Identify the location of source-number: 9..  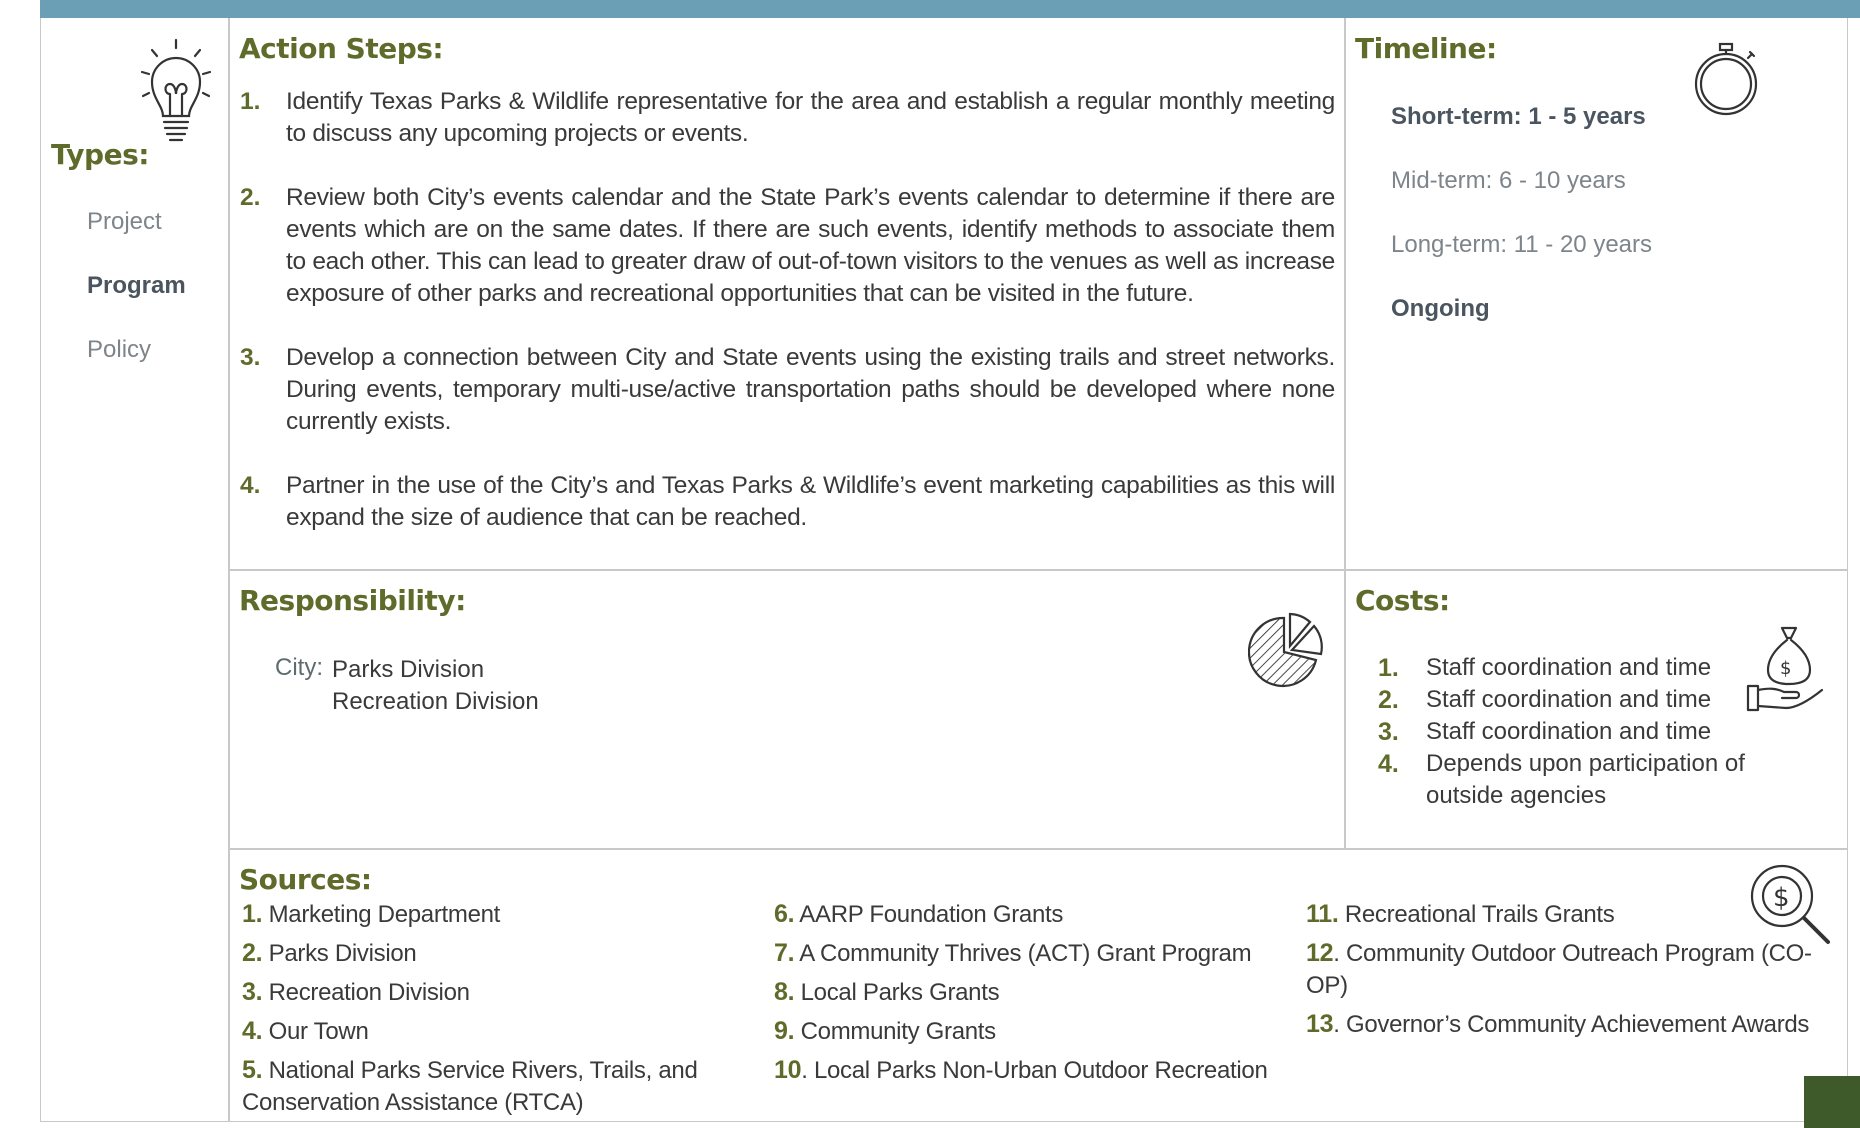
(784, 1031).